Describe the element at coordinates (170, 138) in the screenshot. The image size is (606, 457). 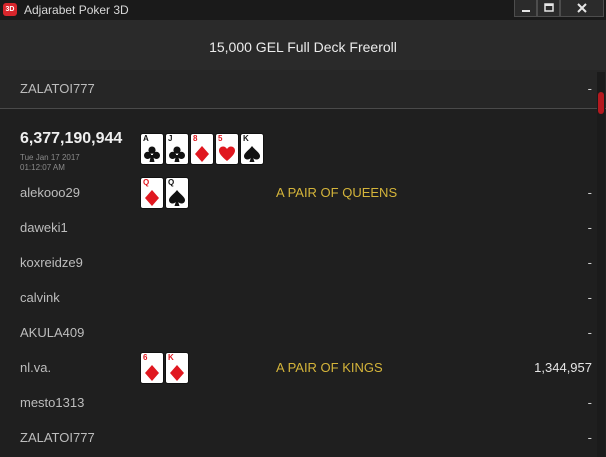
I see `card-rank: J` at that location.